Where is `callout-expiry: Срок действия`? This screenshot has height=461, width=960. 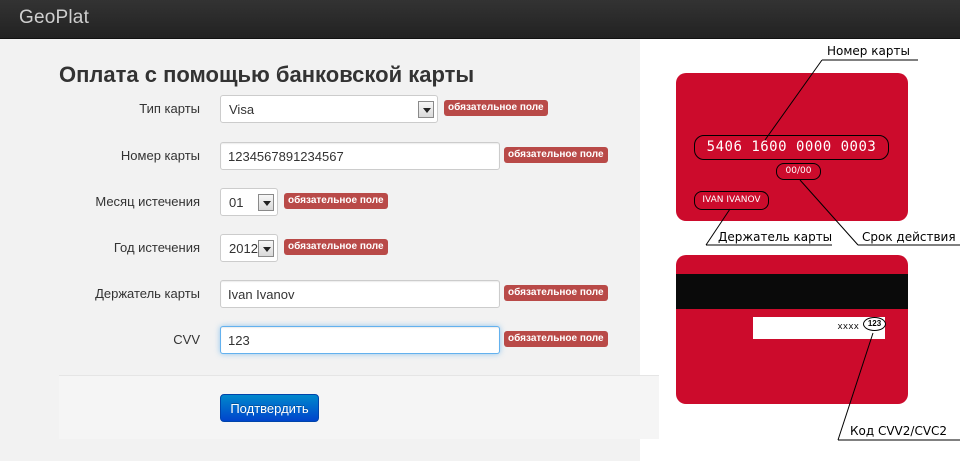
callout-expiry: Срок действия is located at coordinates (909, 237).